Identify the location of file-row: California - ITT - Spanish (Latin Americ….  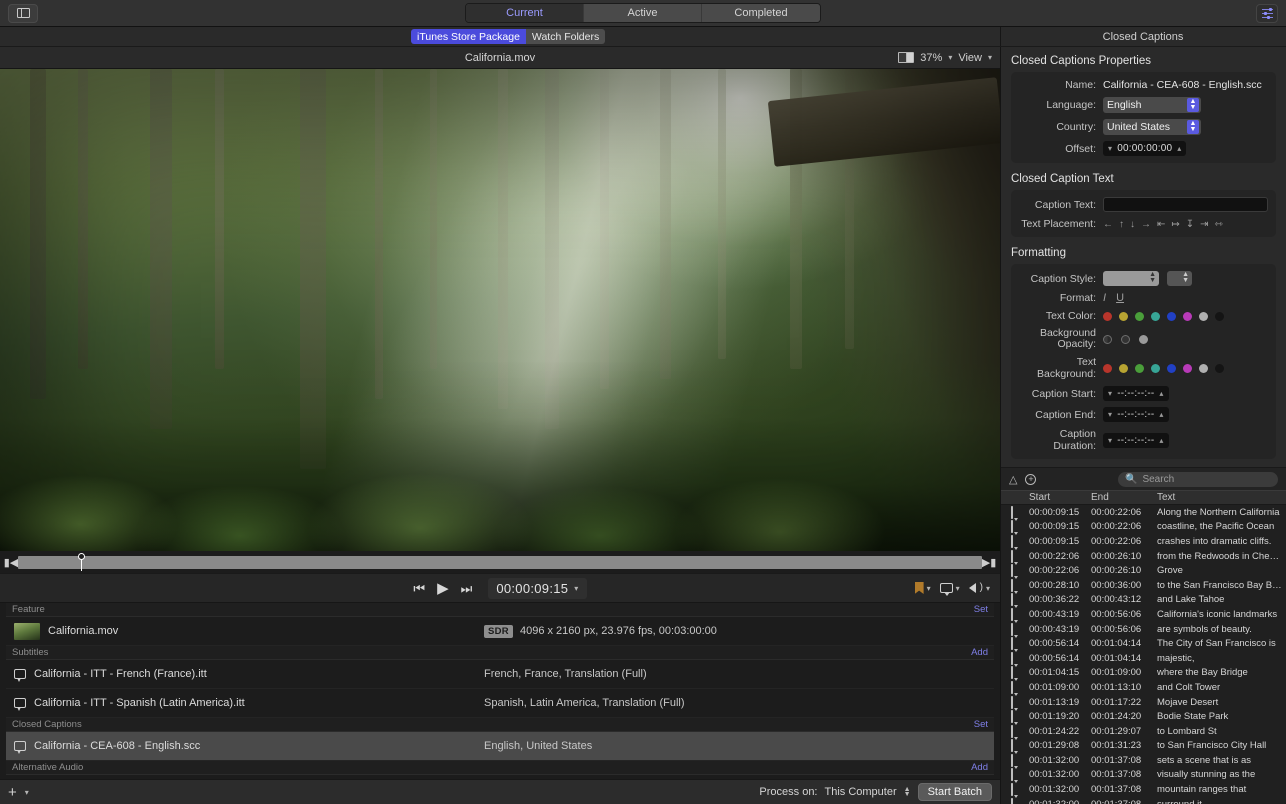
(500, 703).